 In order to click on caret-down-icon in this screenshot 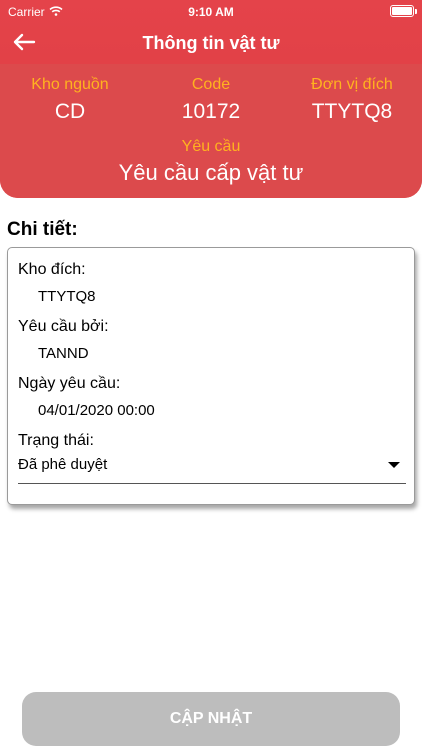, I will do `click(394, 465)`.